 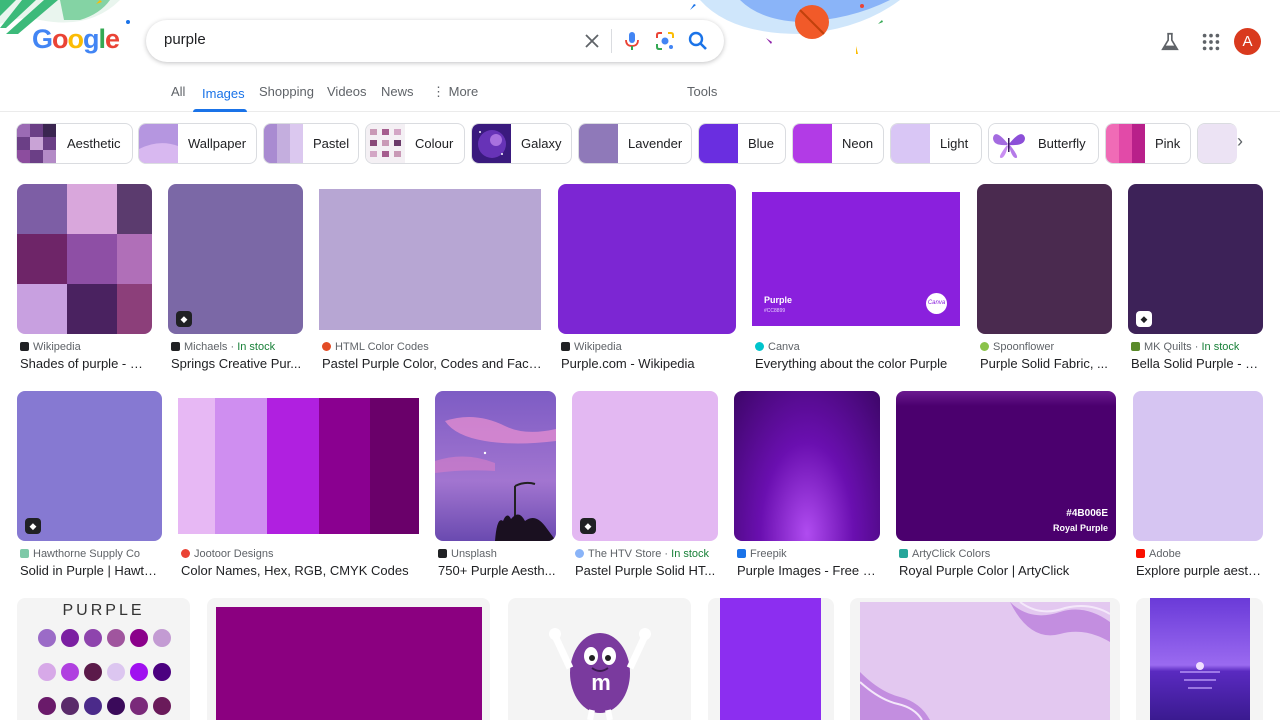 What do you see at coordinates (541, 143) in the screenshot?
I see `chip-label: Galaxy` at bounding box center [541, 143].